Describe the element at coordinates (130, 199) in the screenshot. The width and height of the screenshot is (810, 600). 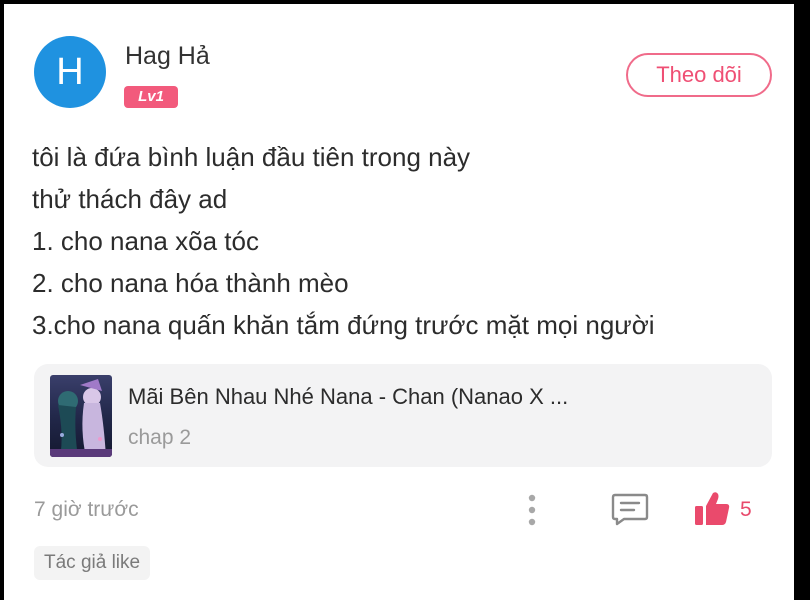
I see `comment-line: thử thách đây ad` at that location.